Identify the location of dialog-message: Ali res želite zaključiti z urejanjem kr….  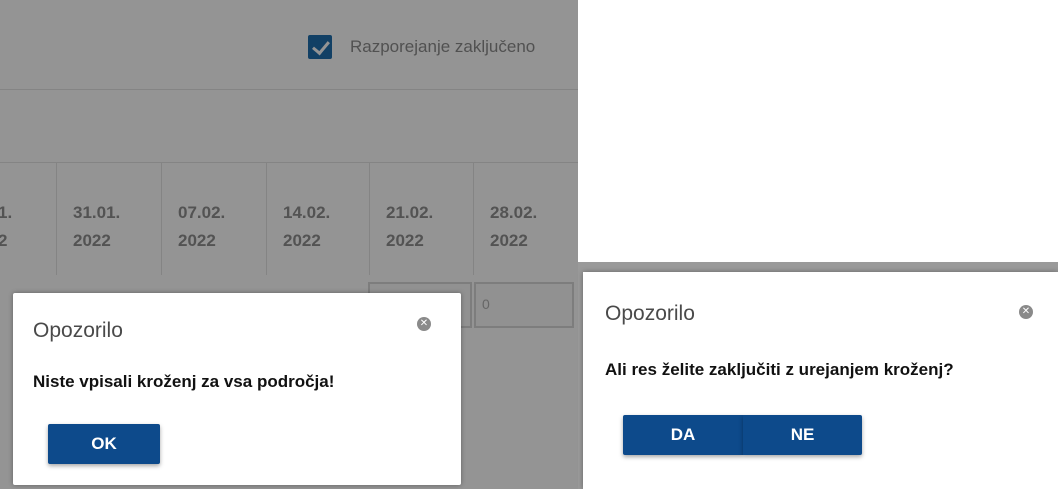
(779, 369).